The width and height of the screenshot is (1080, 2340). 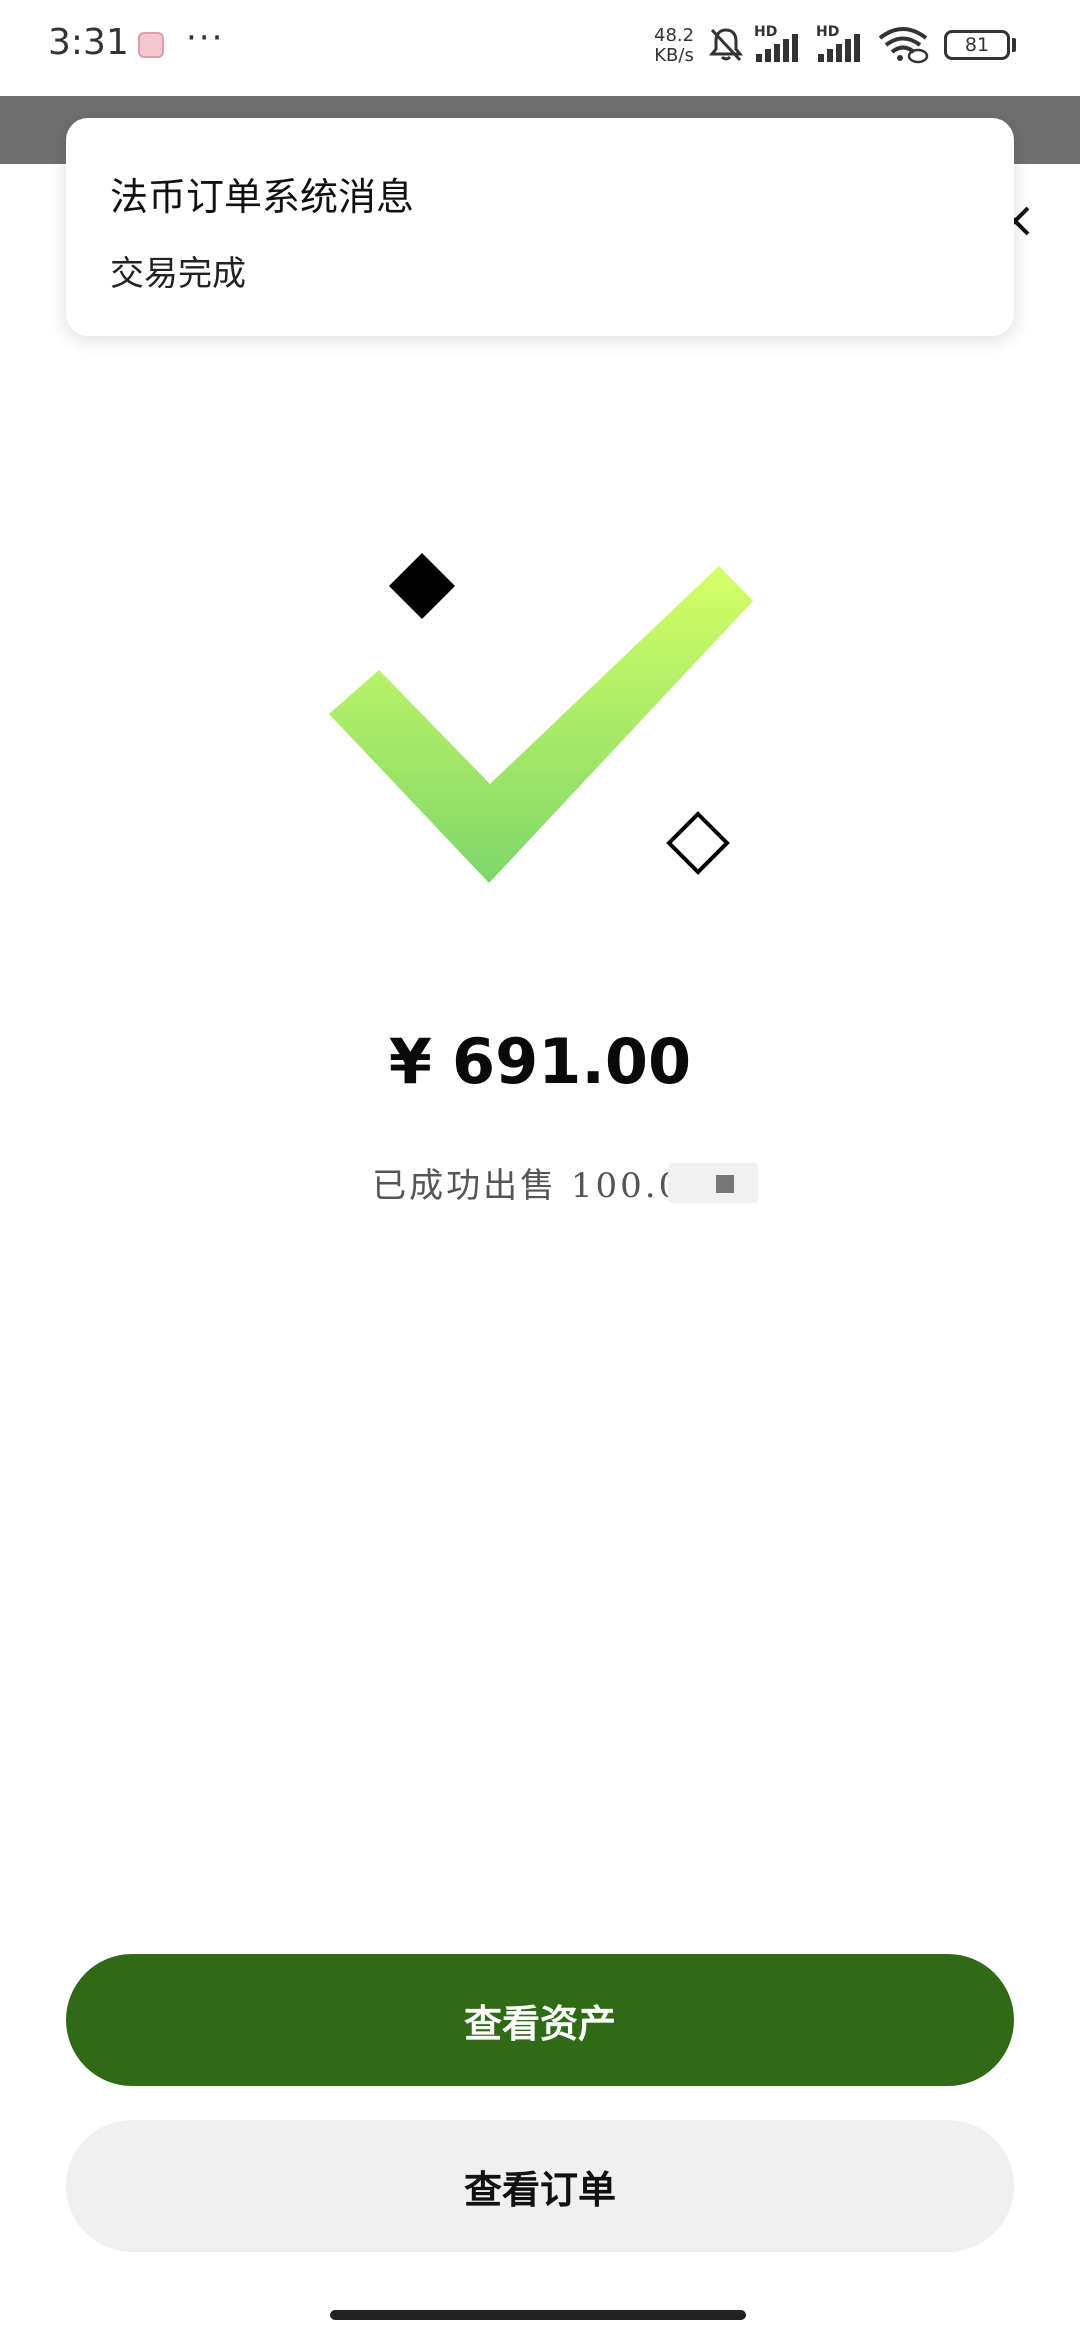 What do you see at coordinates (540, 1186) in the screenshot?
I see `sold-description: 已成功出售 100.00` at bounding box center [540, 1186].